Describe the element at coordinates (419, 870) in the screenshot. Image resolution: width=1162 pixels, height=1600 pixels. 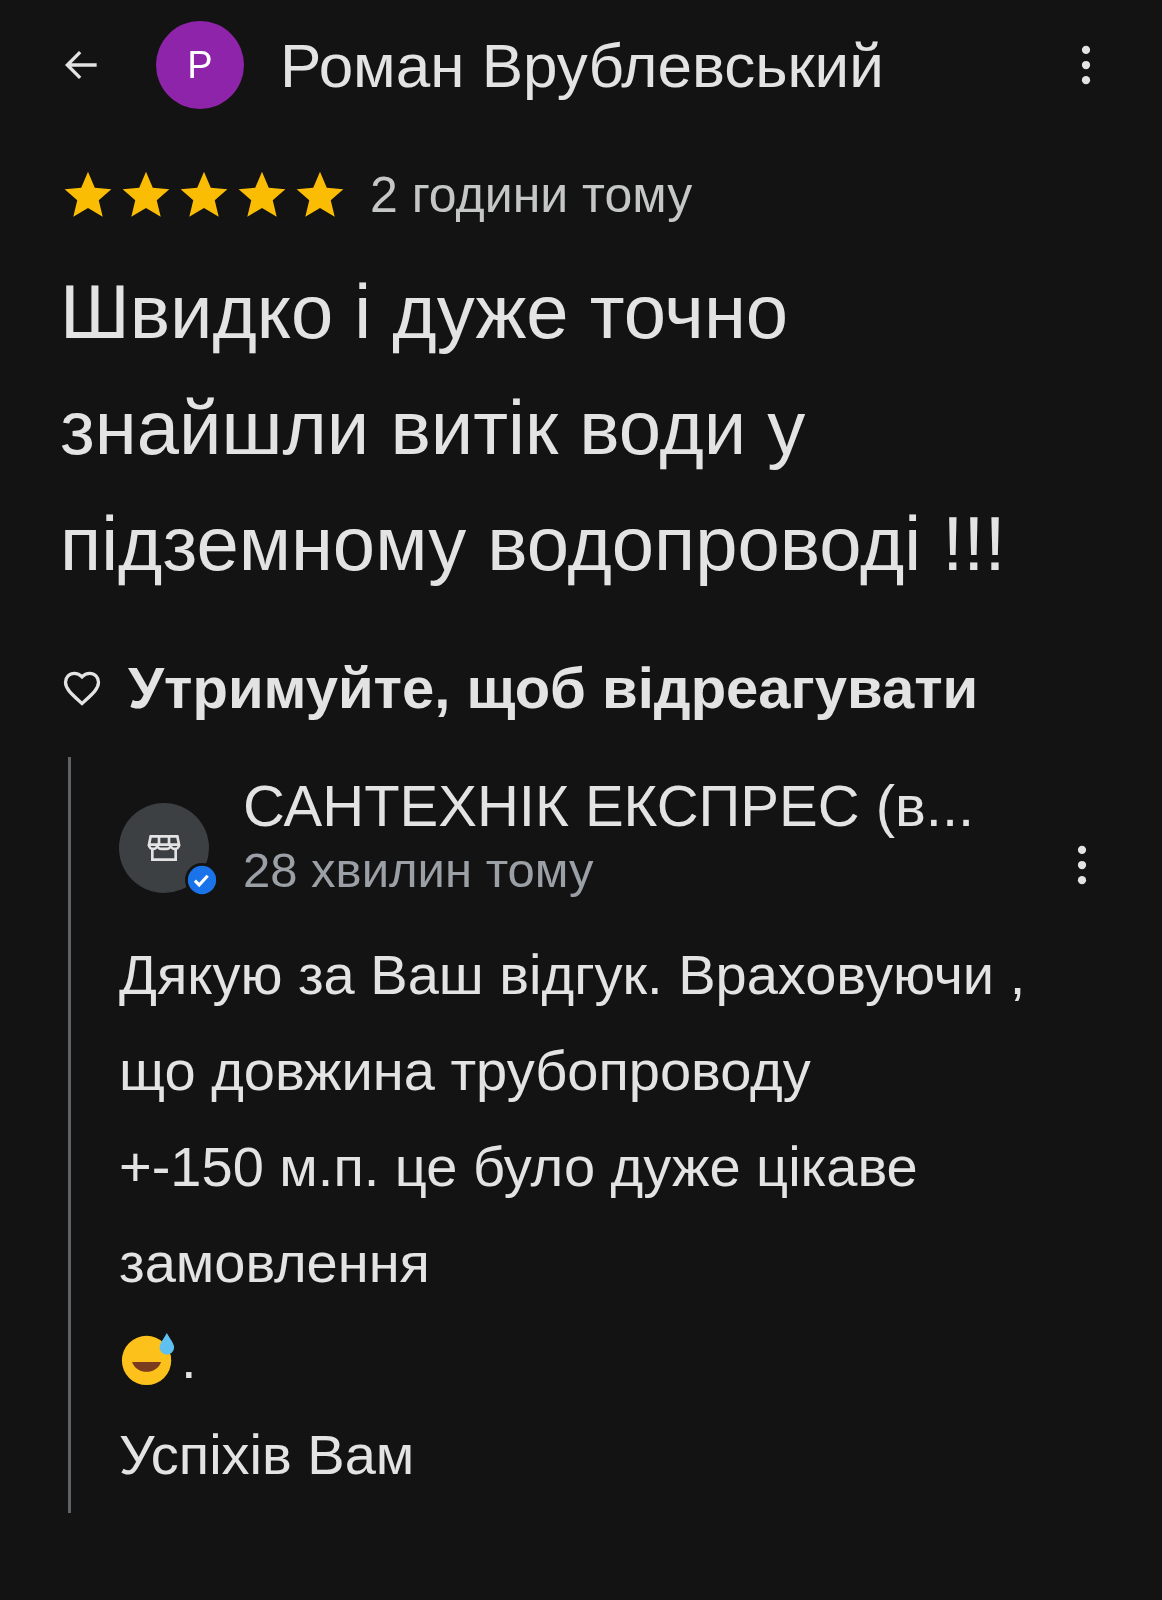
I see `reply-time: 28 хвилин тому` at that location.